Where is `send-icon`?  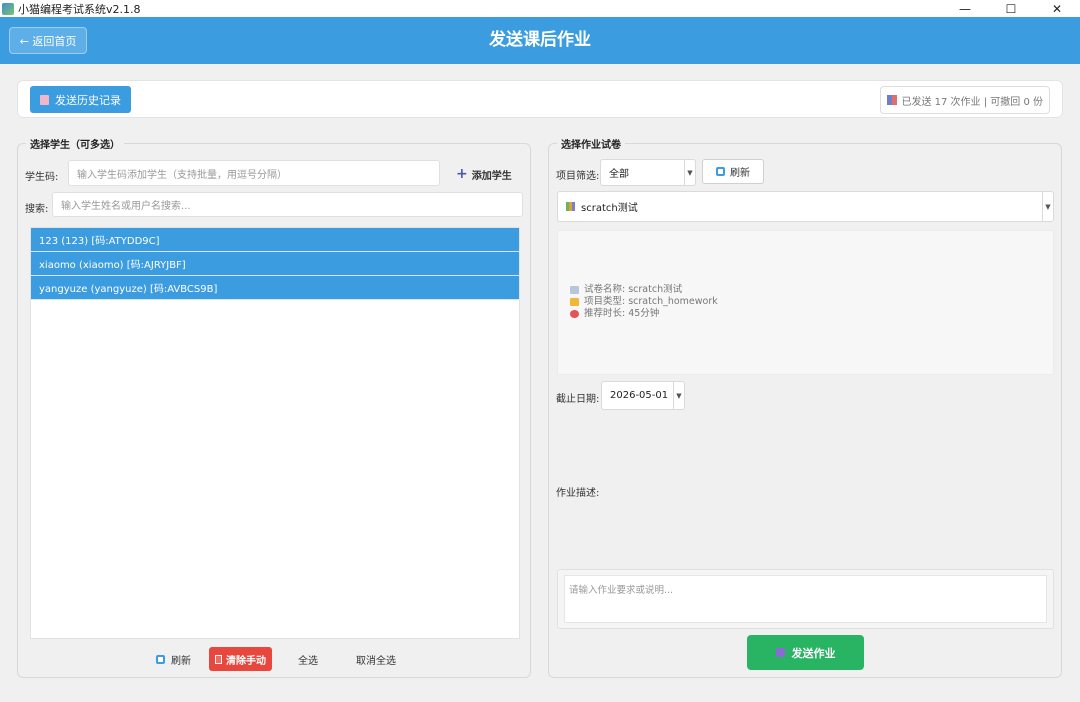 send-icon is located at coordinates (780, 652).